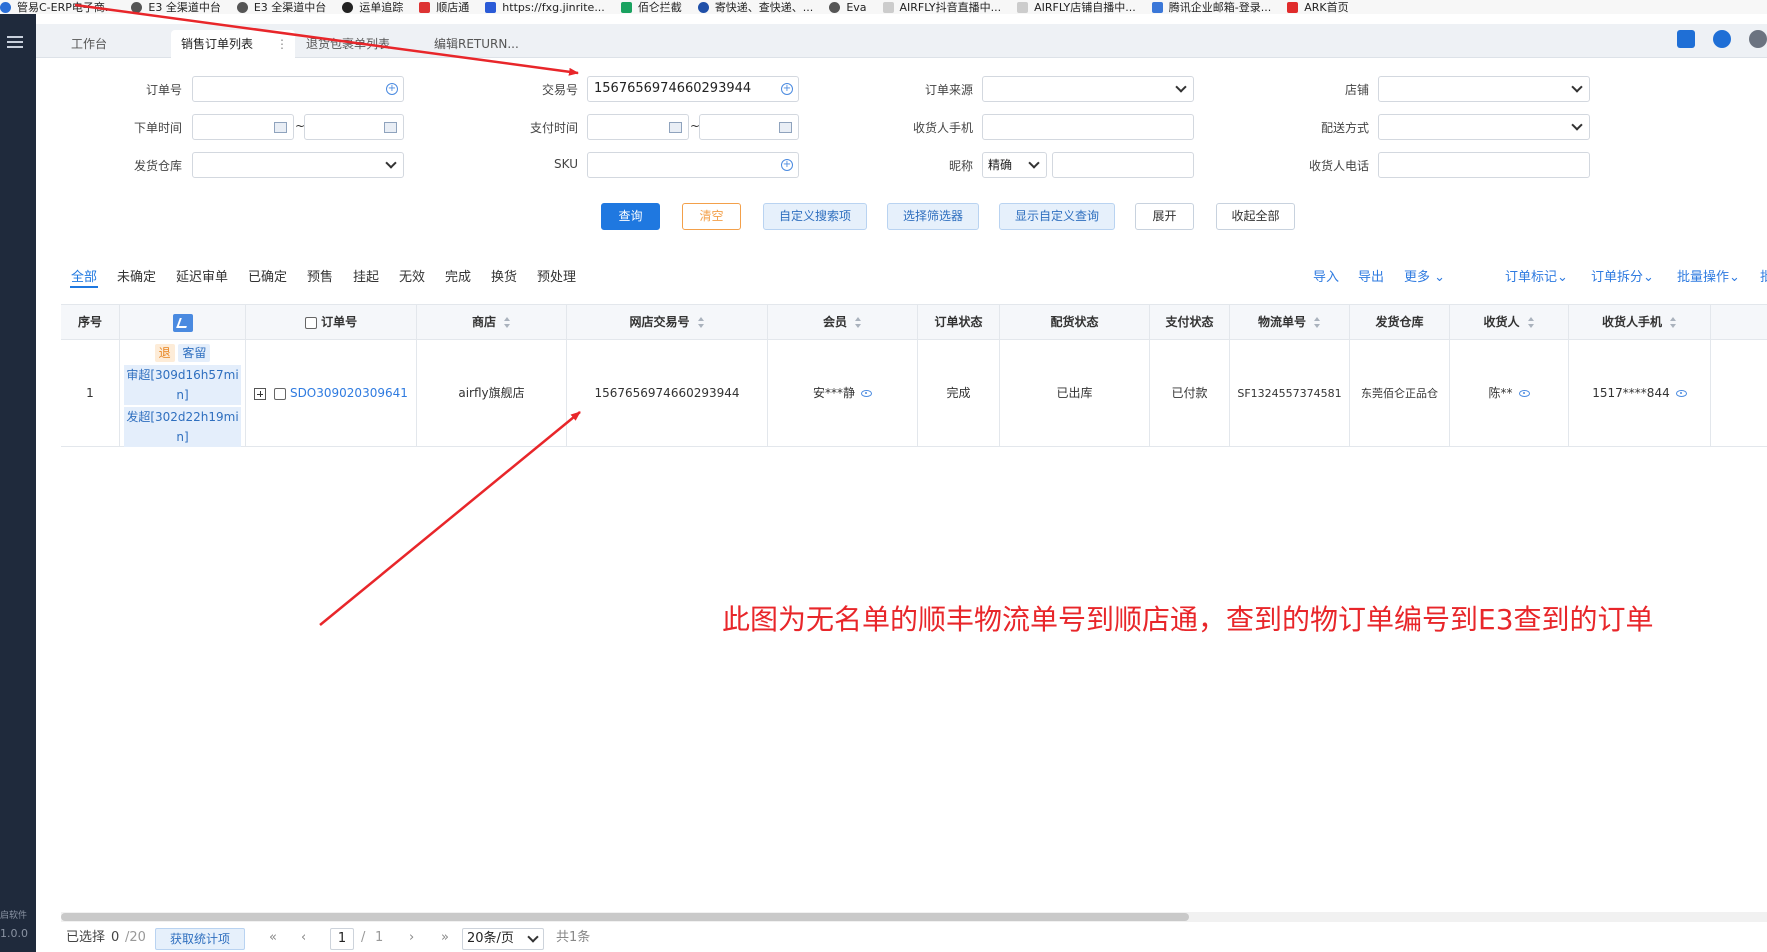 The height and width of the screenshot is (952, 1767). I want to click on annotation-arrow-to-trade-no, so click(326, 39).